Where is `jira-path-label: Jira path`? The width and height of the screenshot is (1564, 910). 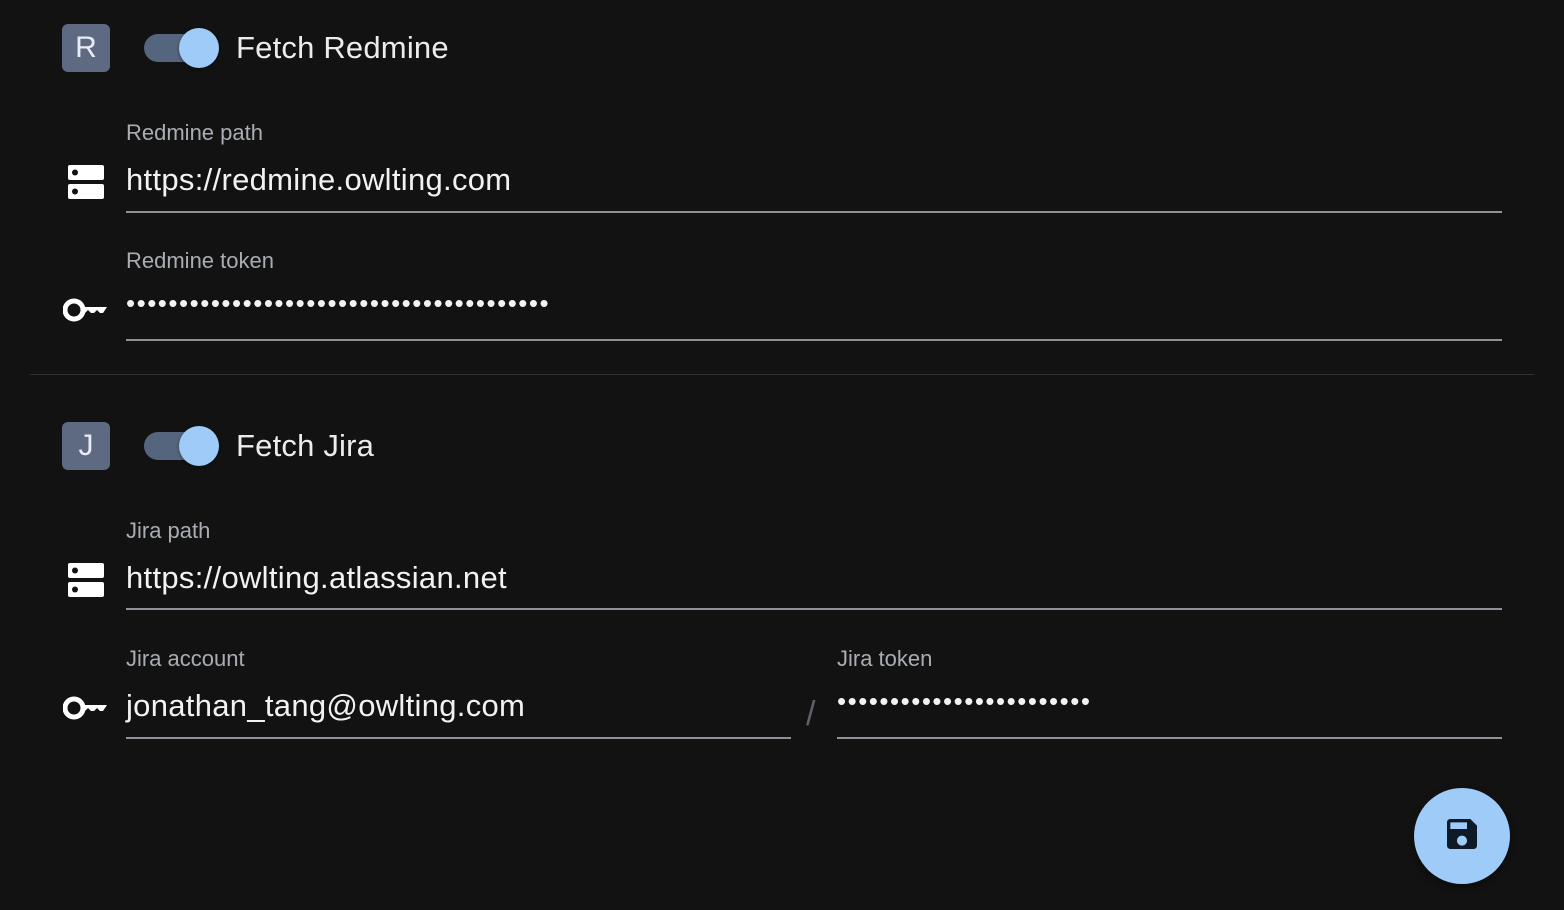
jira-path-label: Jira path is located at coordinates (168, 530).